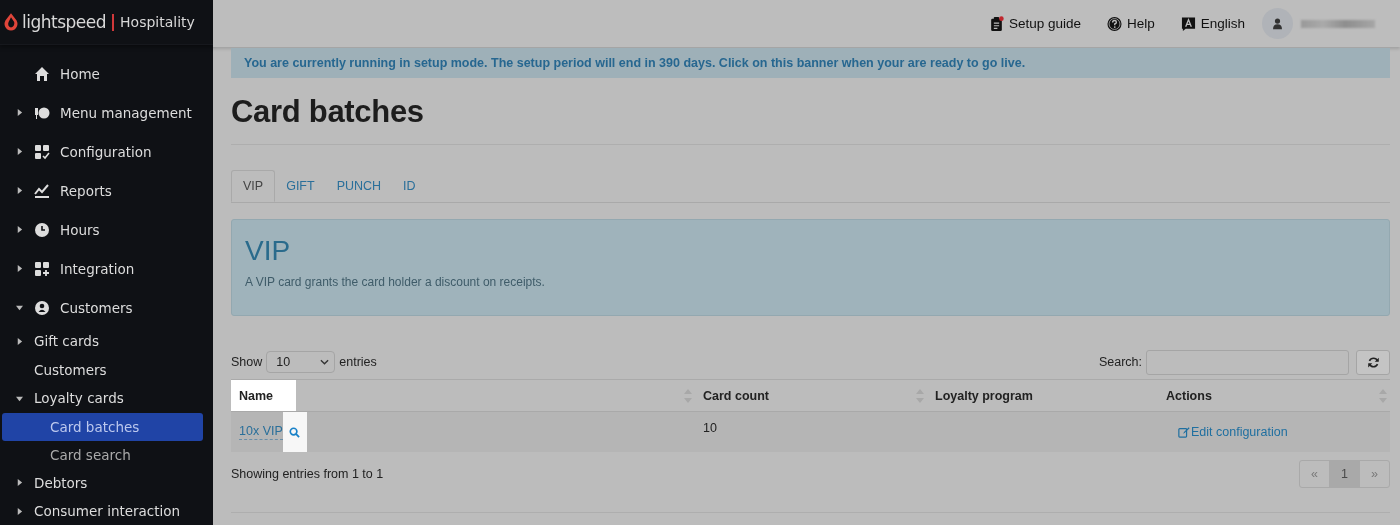 The height and width of the screenshot is (525, 1400). What do you see at coordinates (268, 251) in the screenshot?
I see `info-heading: VIP` at bounding box center [268, 251].